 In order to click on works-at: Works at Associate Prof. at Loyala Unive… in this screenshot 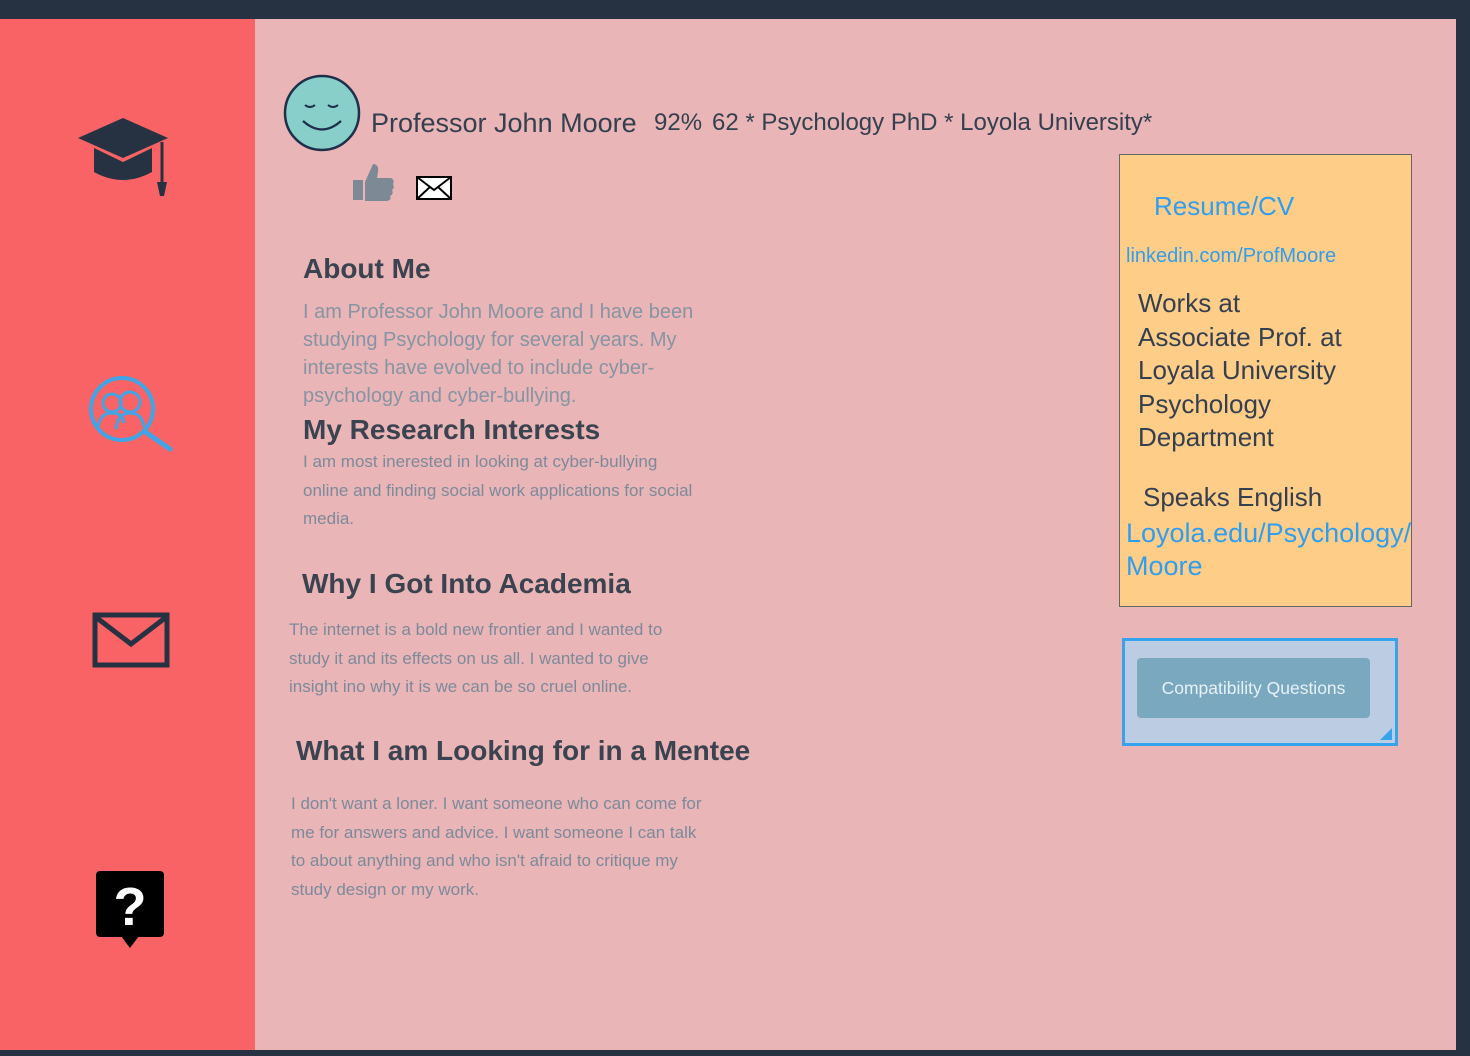, I will do `click(1240, 371)`.